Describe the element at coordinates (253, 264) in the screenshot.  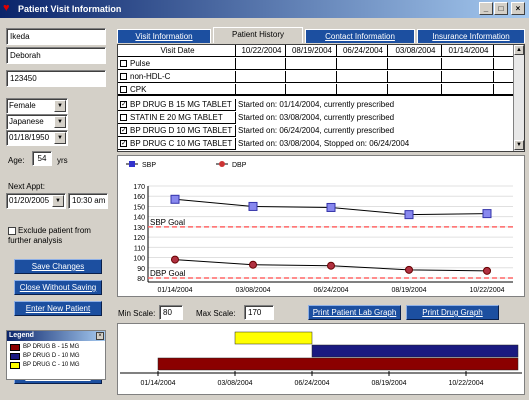
I see `dbp-point` at that location.